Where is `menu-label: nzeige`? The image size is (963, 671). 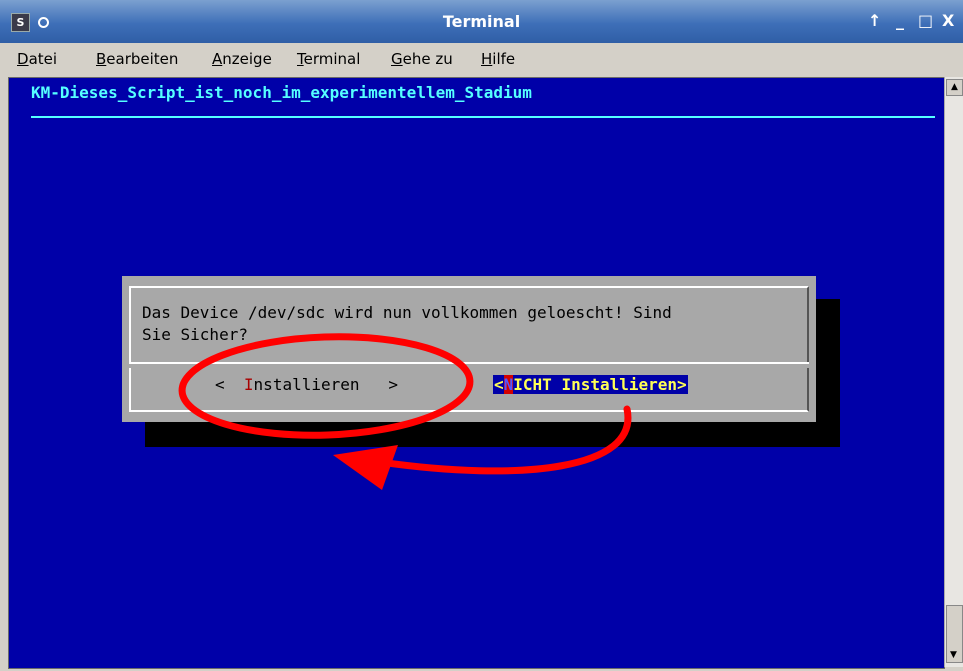
menu-label: nzeige is located at coordinates (247, 59).